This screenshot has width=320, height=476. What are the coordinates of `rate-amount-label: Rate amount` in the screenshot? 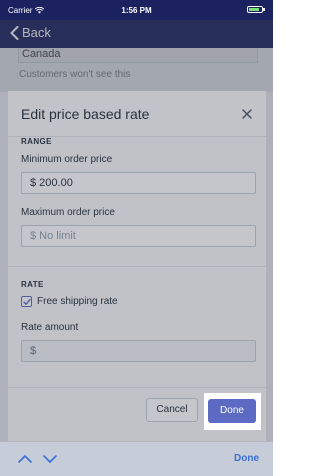 It's located at (50, 327).